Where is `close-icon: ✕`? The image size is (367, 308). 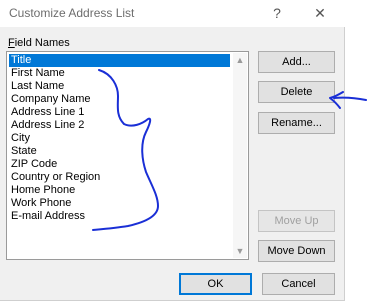 close-icon: ✕ is located at coordinates (320, 13).